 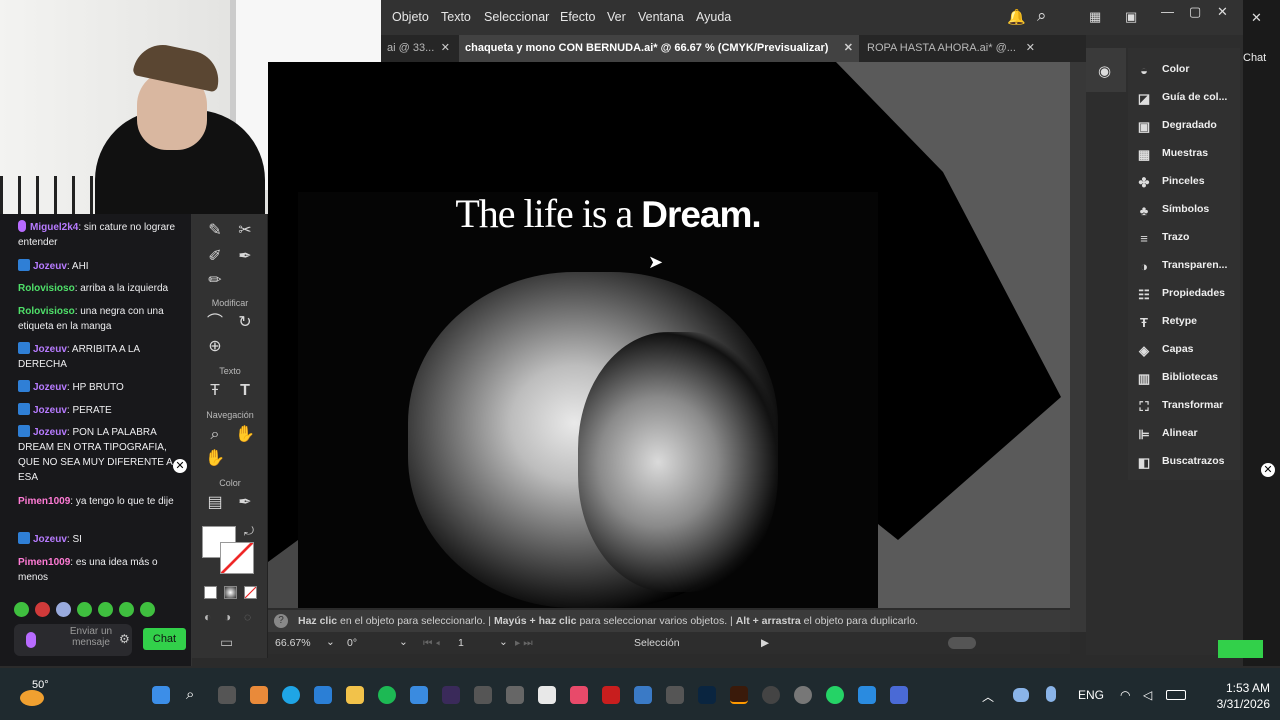 What do you see at coordinates (237, 558) in the screenshot?
I see `stroke-swatch` at bounding box center [237, 558].